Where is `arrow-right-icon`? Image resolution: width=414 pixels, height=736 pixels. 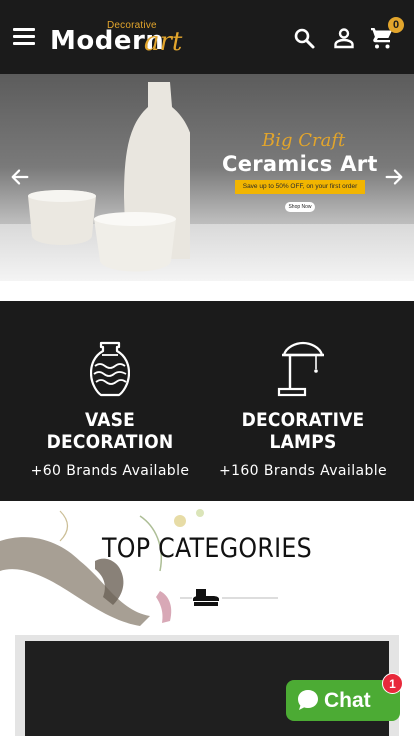
arrow-right-icon is located at coordinates (394, 177).